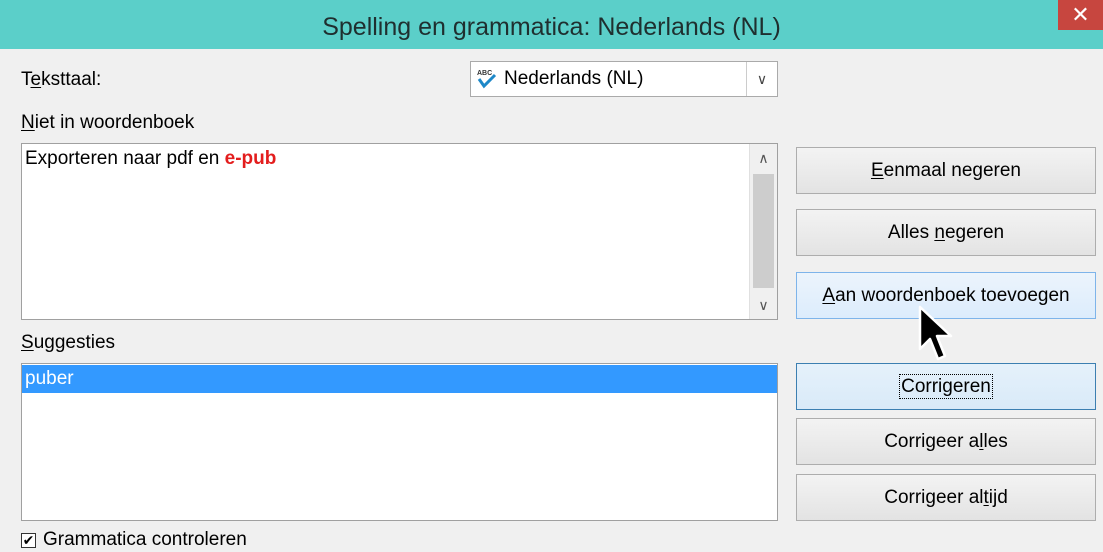  What do you see at coordinates (761, 79) in the screenshot?
I see `chevron-down-icon: ∨` at bounding box center [761, 79].